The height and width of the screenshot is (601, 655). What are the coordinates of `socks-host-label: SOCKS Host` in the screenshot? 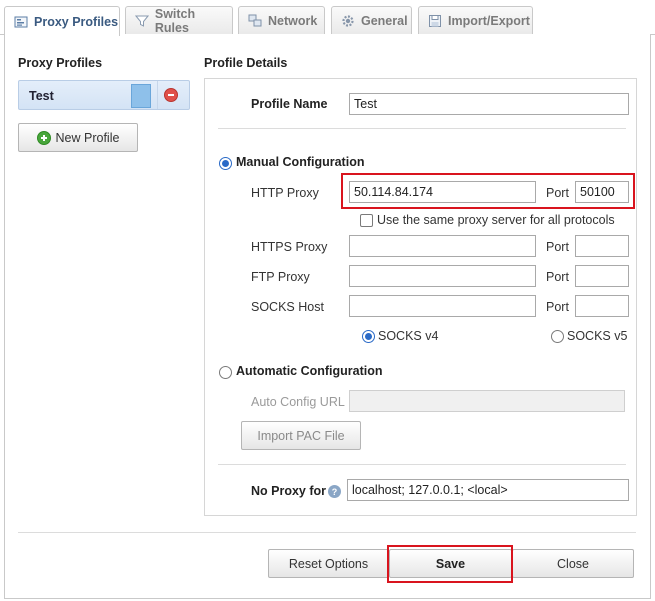 It's located at (287, 307).